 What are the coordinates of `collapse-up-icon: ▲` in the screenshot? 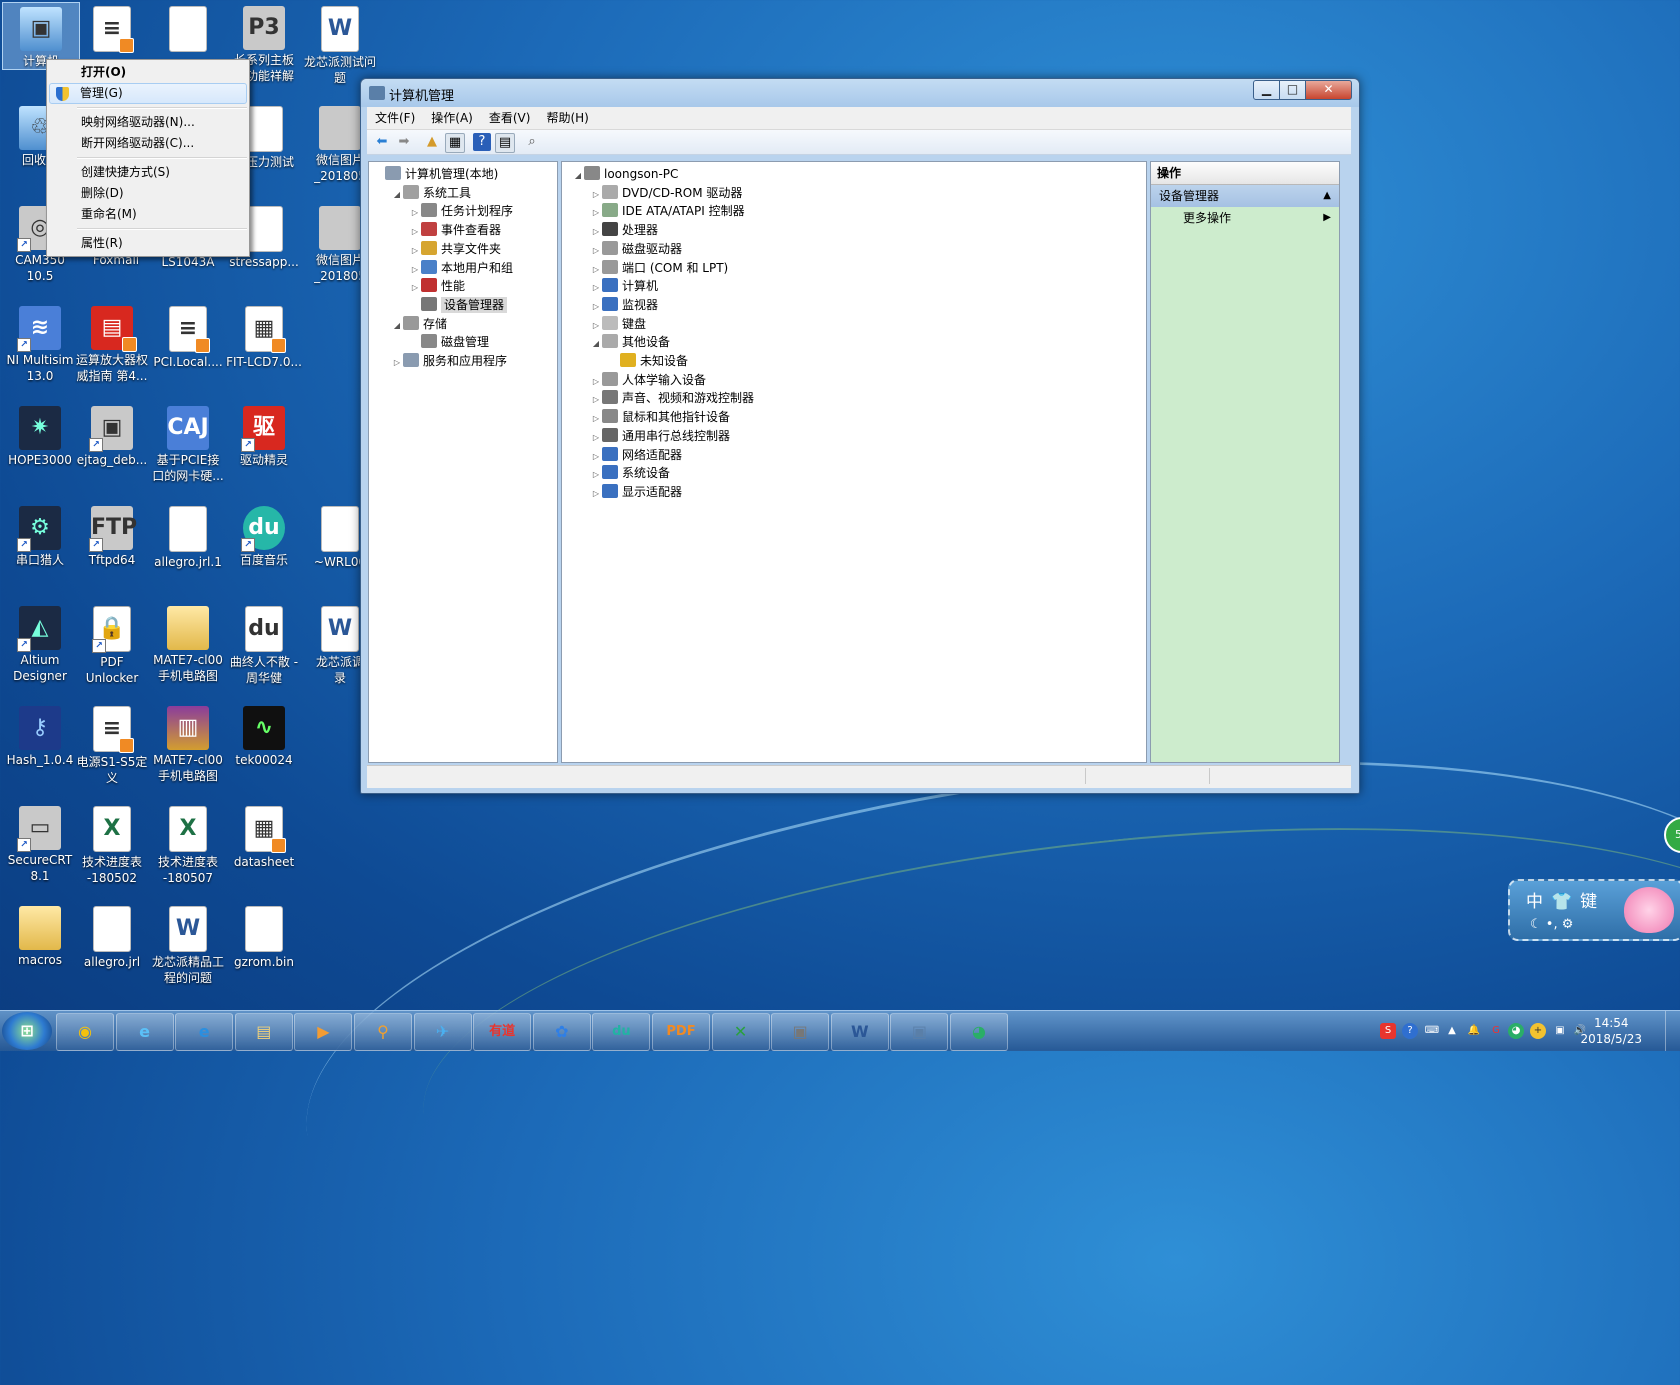 It's located at (1327, 196).